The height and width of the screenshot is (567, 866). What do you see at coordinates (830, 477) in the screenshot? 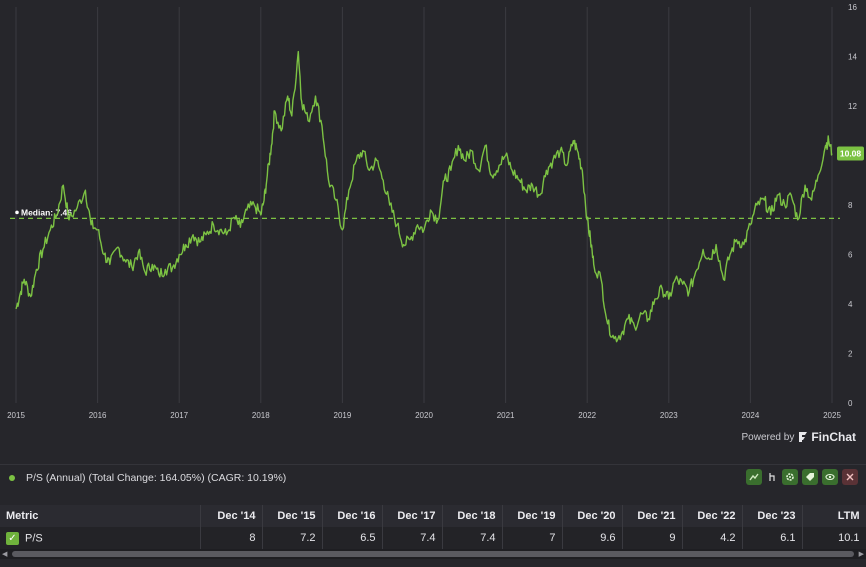
I see `eye-icon` at bounding box center [830, 477].